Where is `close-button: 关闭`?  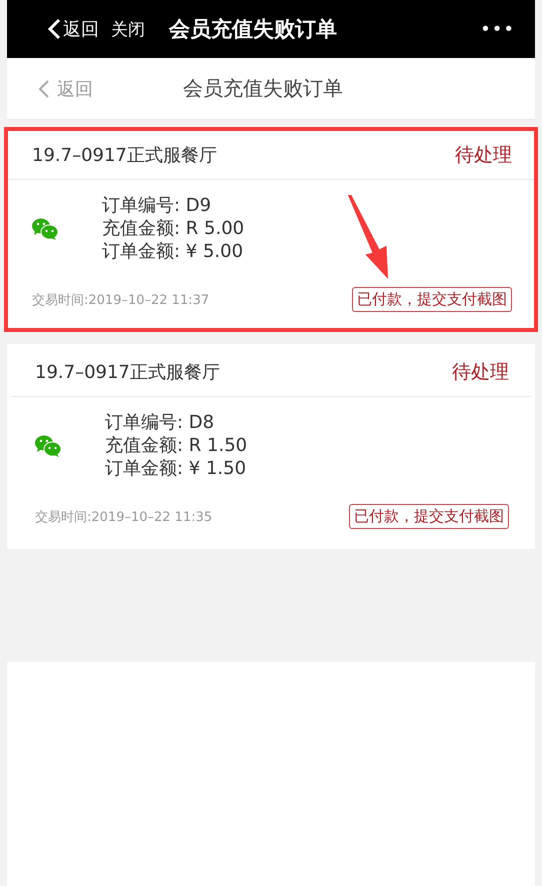 close-button: 关闭 is located at coordinates (134, 29).